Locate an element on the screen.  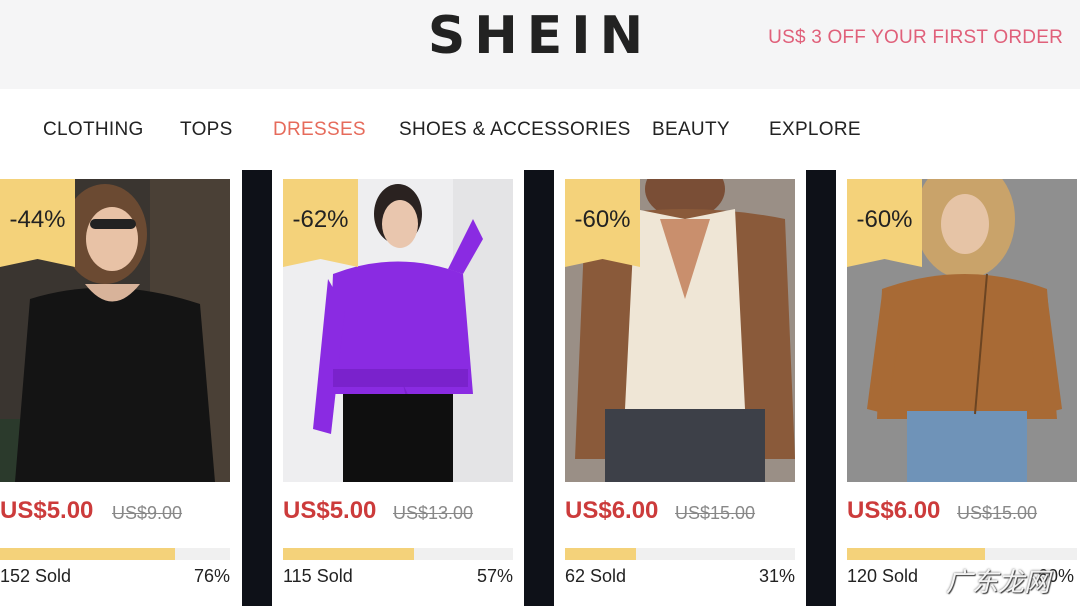
nav-item-shoes-accessories: SHOES & ACCESSORIES is located at coordinates (515, 130).